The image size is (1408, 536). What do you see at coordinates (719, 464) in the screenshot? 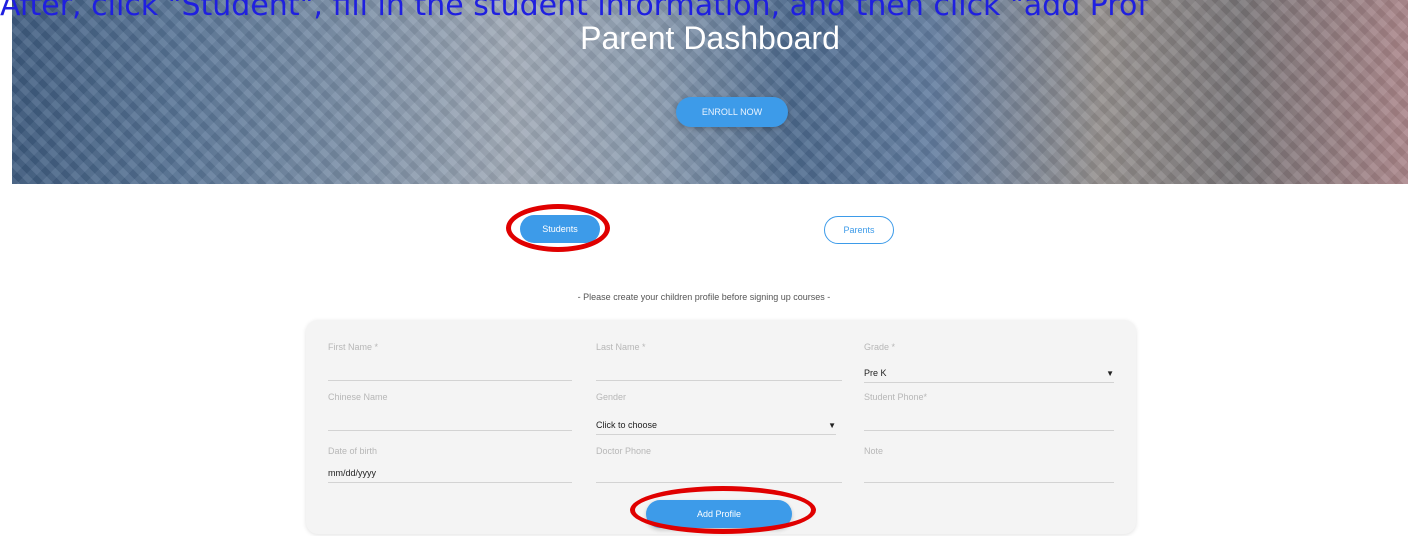
I see `doctor-phone-field: Doctor Phone` at bounding box center [719, 464].